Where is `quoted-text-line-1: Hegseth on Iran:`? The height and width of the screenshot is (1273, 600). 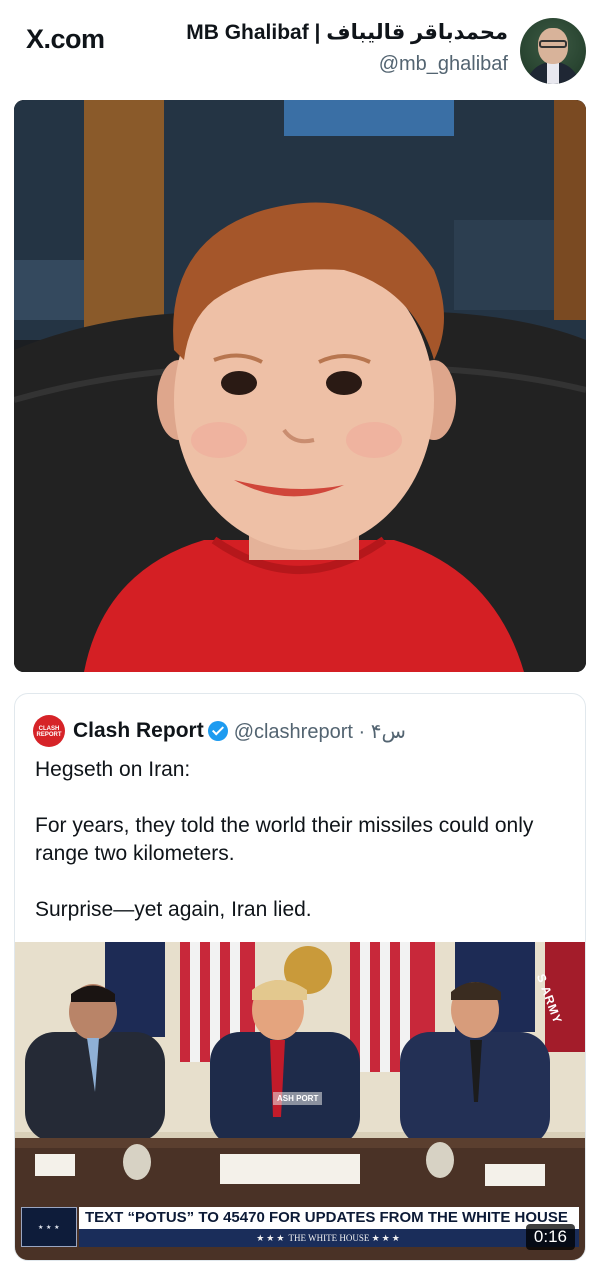
quoted-text-line-1: Hegseth on Iran: is located at coordinates (113, 769).